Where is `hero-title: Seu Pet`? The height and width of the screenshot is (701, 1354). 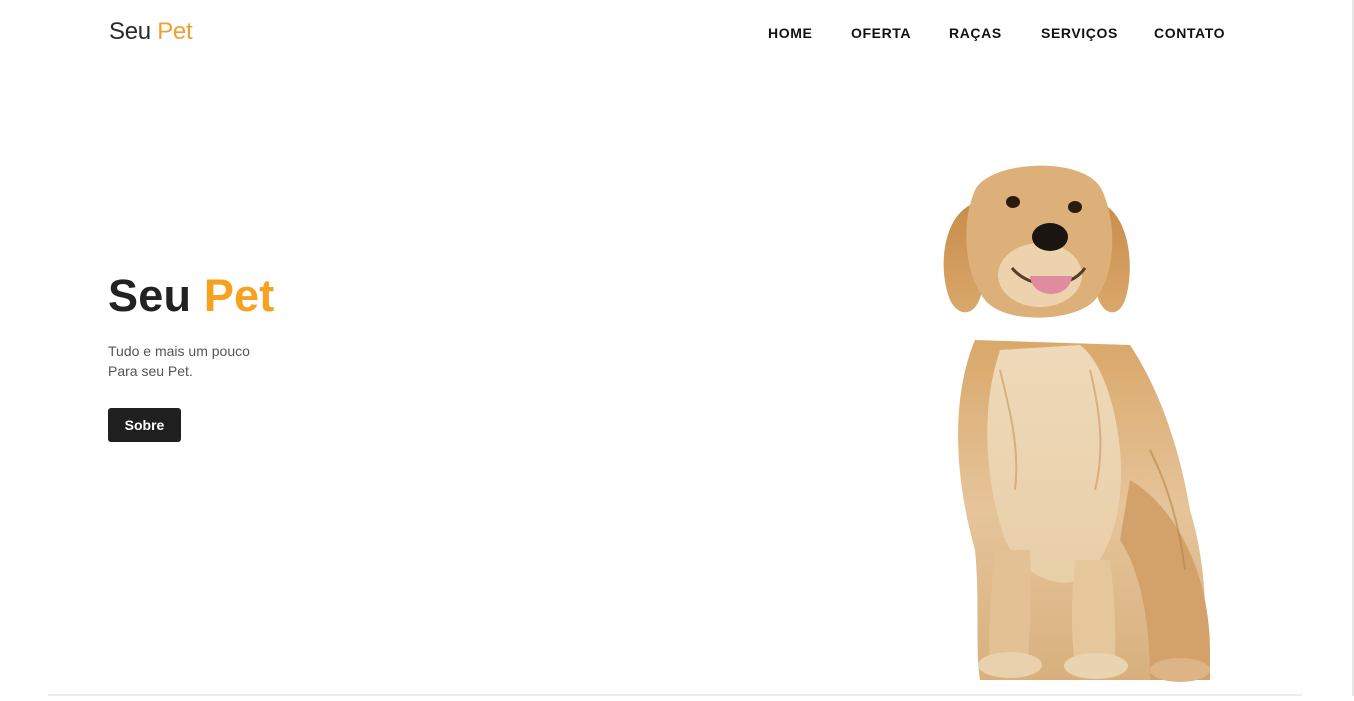
hero-title: Seu Pet is located at coordinates (191, 296).